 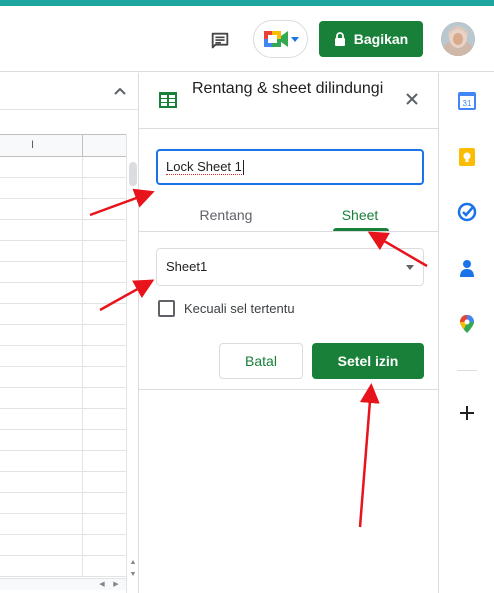 What do you see at coordinates (166, 308) in the screenshot?
I see `except-cells-checkbox` at bounding box center [166, 308].